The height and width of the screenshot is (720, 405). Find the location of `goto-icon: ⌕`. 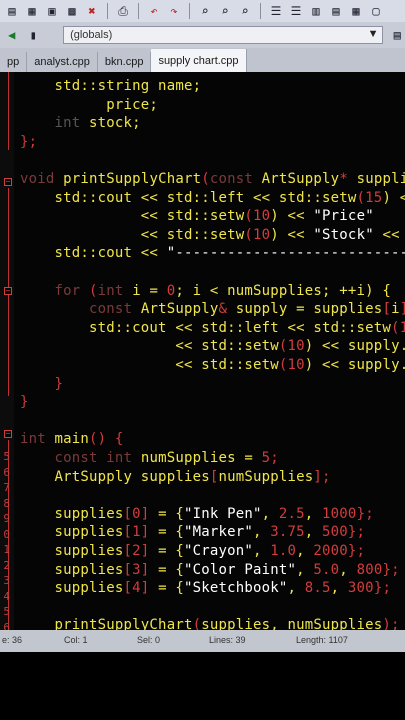

goto-icon: ⌕ is located at coordinates (245, 11).